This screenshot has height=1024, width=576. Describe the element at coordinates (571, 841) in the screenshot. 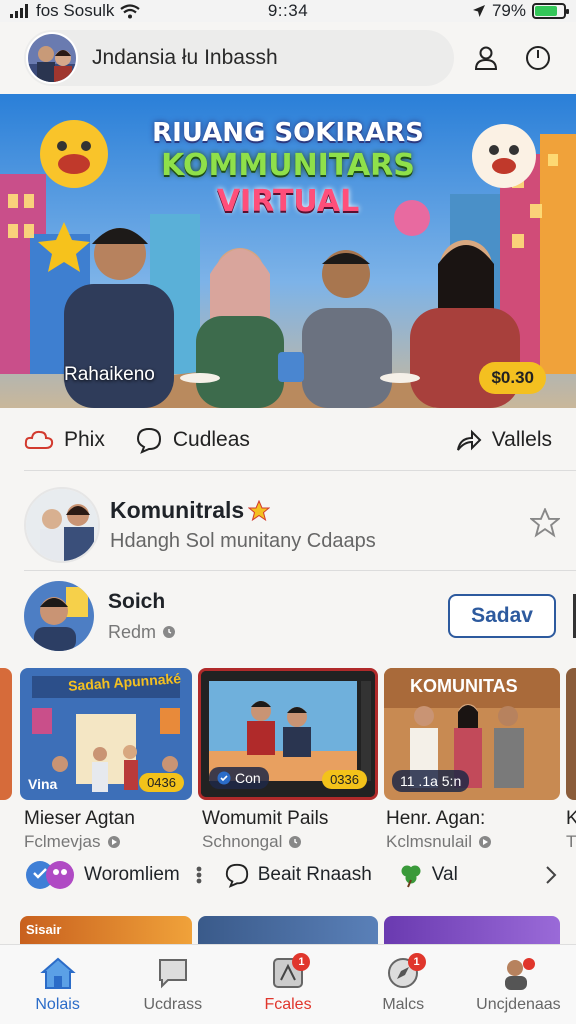

I see `card-4-sub: T` at that location.